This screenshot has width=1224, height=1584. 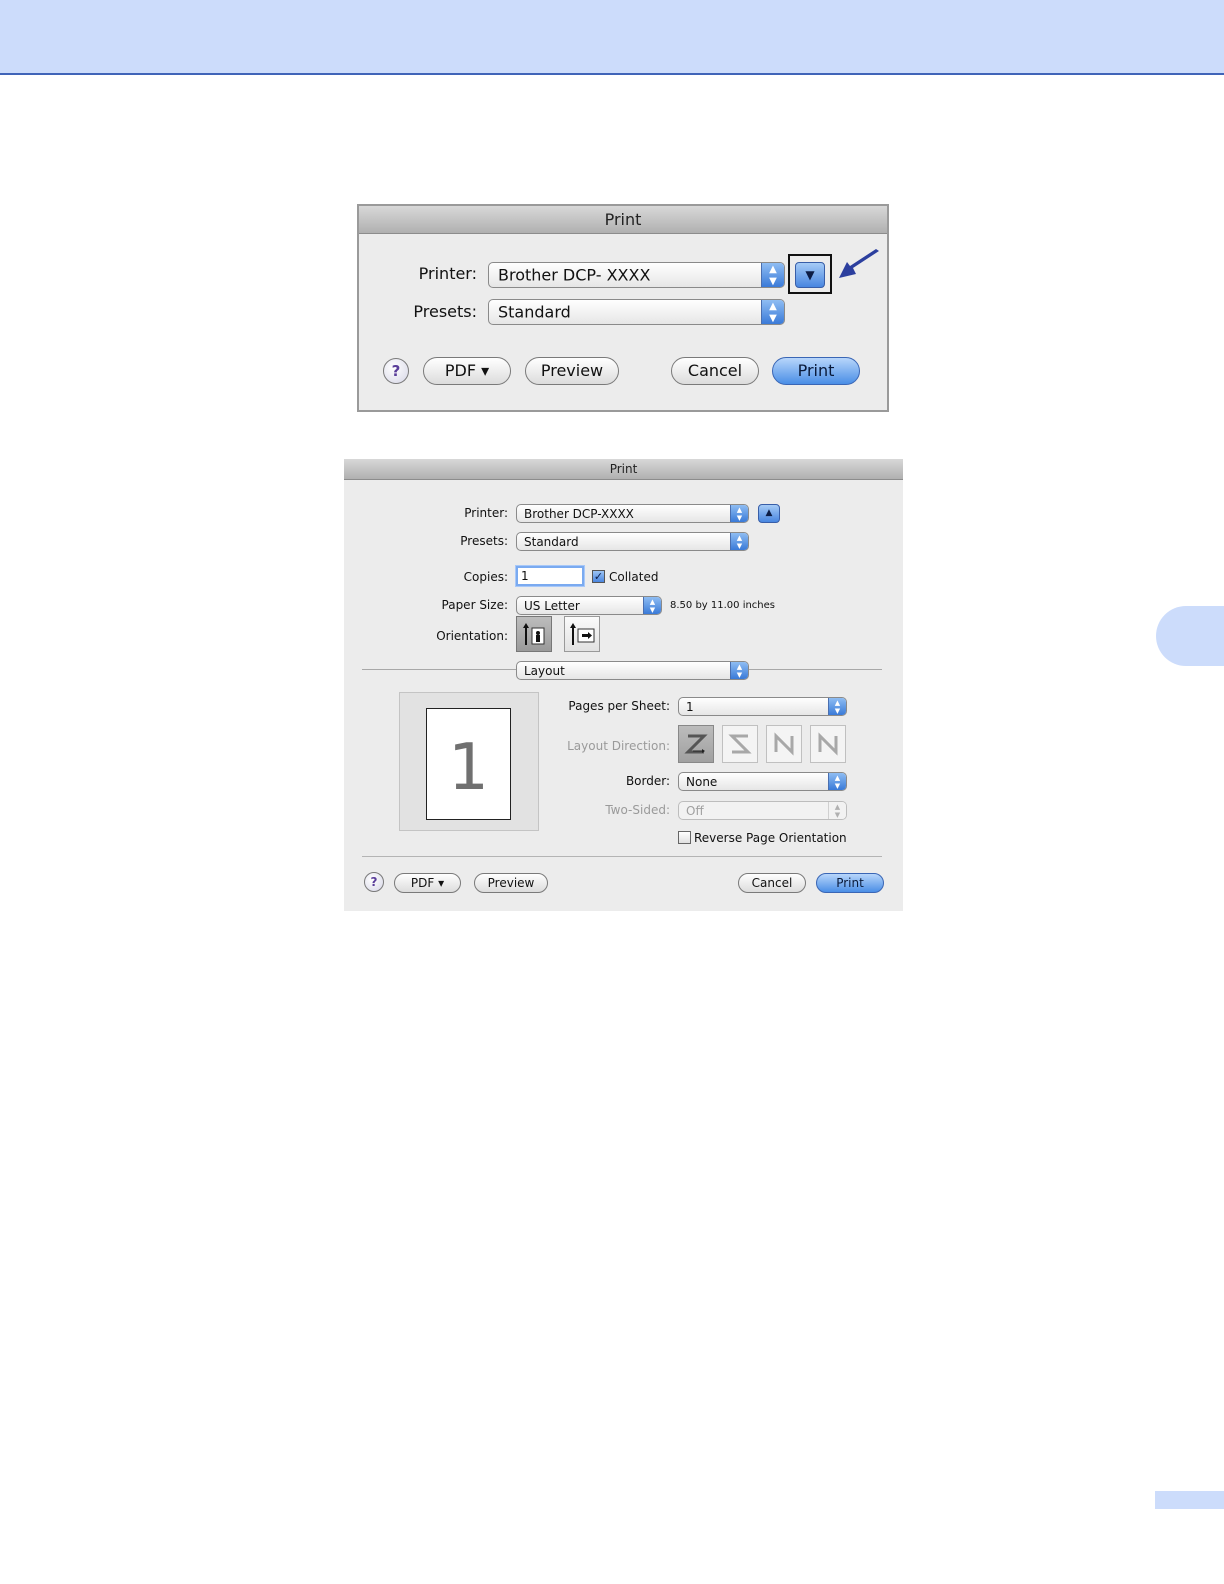 I want to click on reverse-orientation-checkbox, so click(x=684, y=837).